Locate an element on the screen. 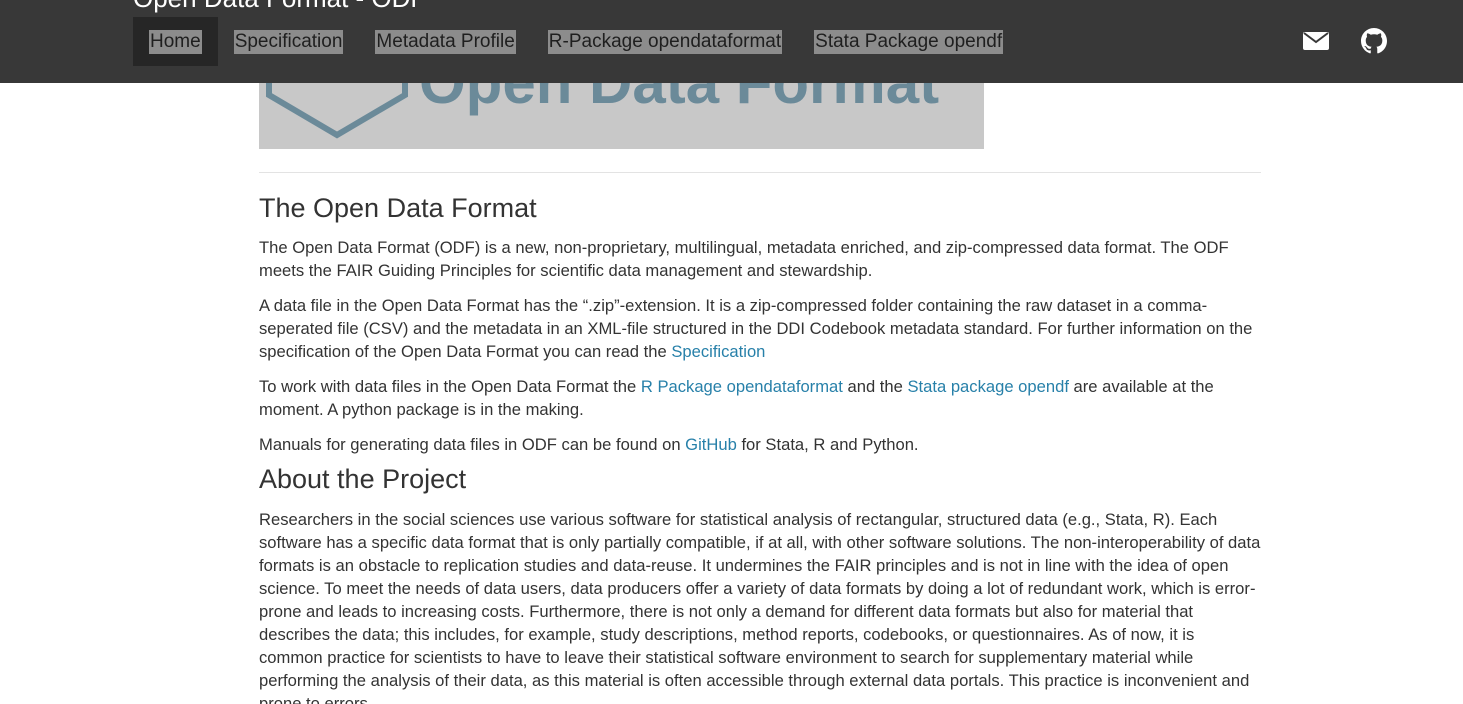  nav-item-home: Home is located at coordinates (175, 41).